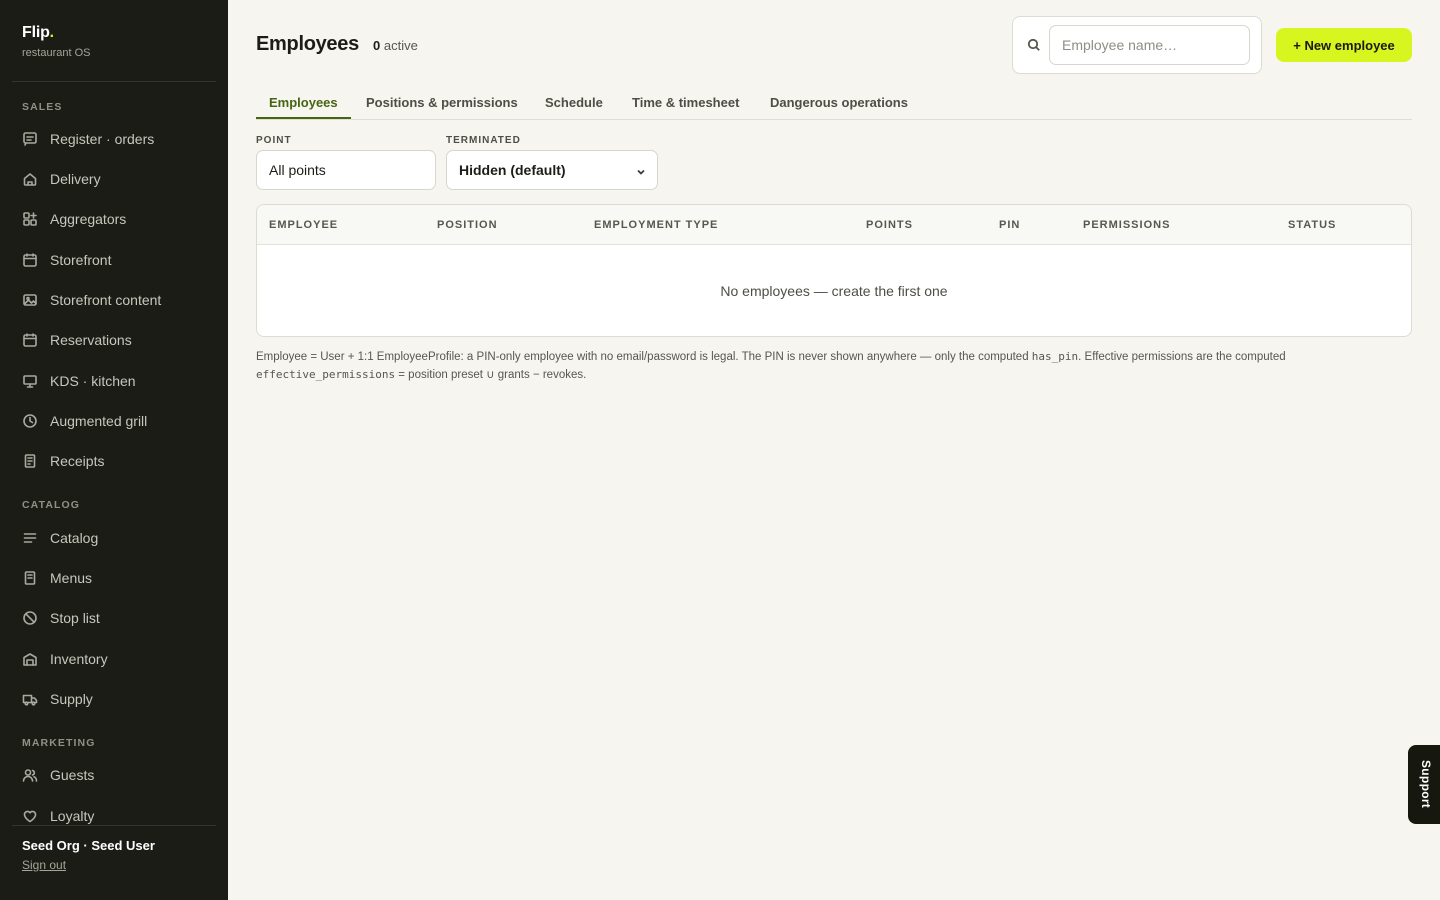 Image resolution: width=1440 pixels, height=900 pixels. Describe the element at coordinates (114, 816) in the screenshot. I see `sidebar-item-loyalty: Loyalty` at that location.